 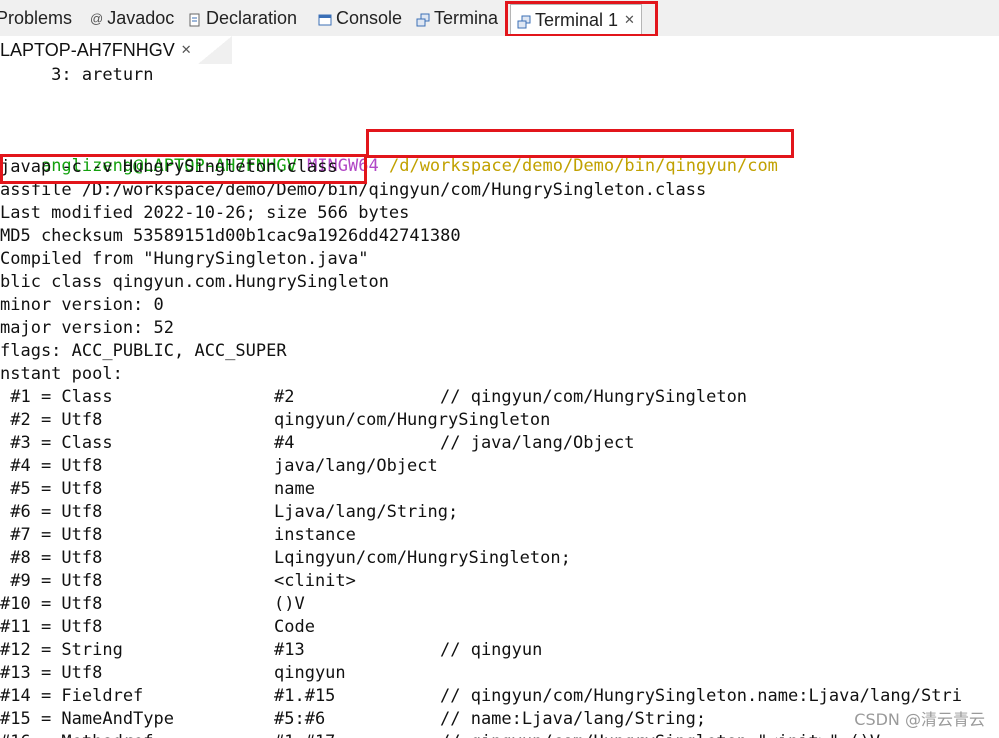 I want to click on constant-pool-row: #8 = Utf8 Lqingyun/com/HungrySingleton;, so click(x=499, y=558).